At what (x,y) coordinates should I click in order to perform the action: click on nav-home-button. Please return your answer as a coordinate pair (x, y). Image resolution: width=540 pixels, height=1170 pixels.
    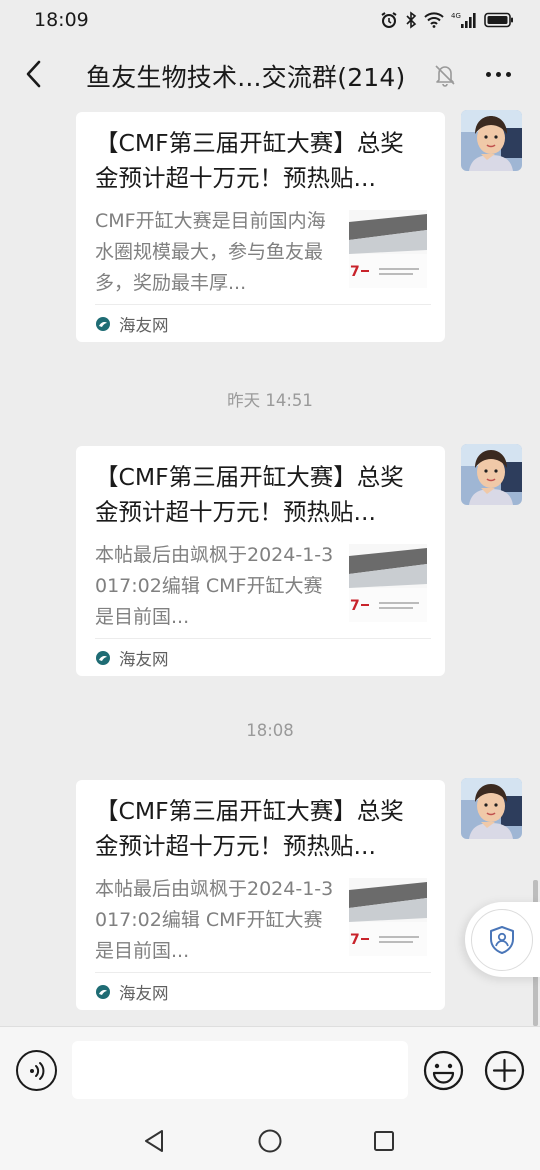
    Looking at the image, I should click on (270, 1141).